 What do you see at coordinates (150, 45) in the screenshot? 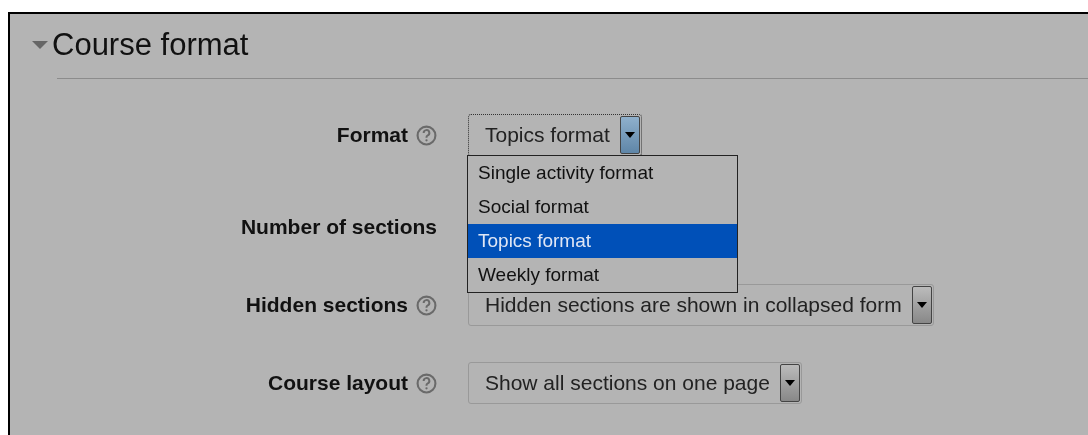
I see `section-title: Course format` at bounding box center [150, 45].